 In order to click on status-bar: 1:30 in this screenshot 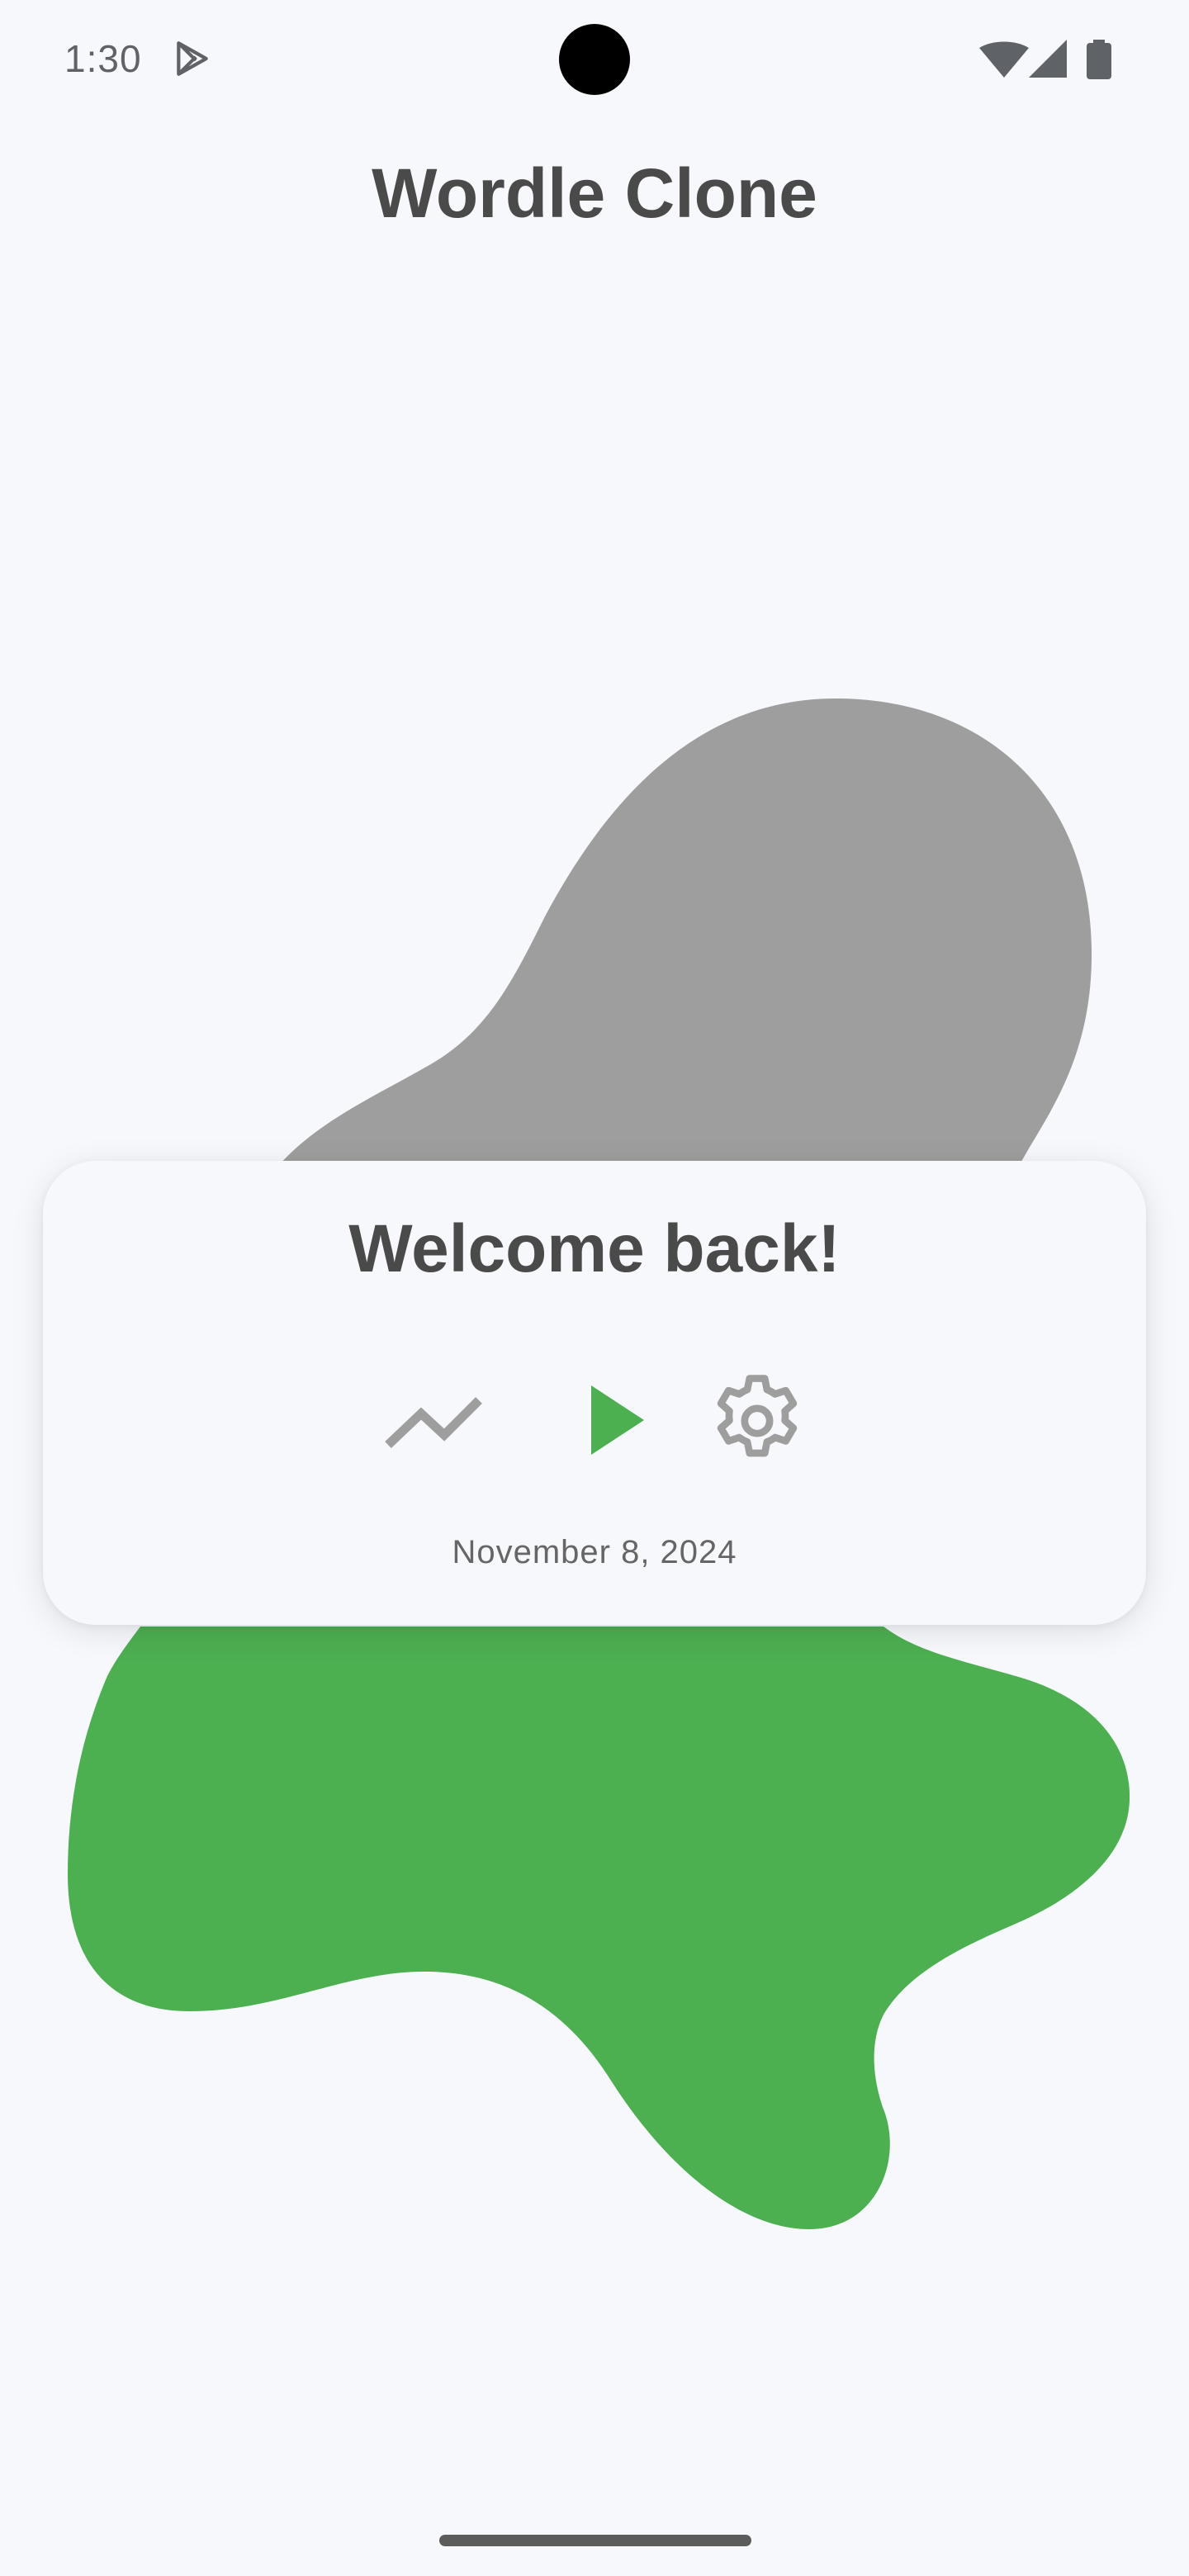, I will do `click(594, 58)`.